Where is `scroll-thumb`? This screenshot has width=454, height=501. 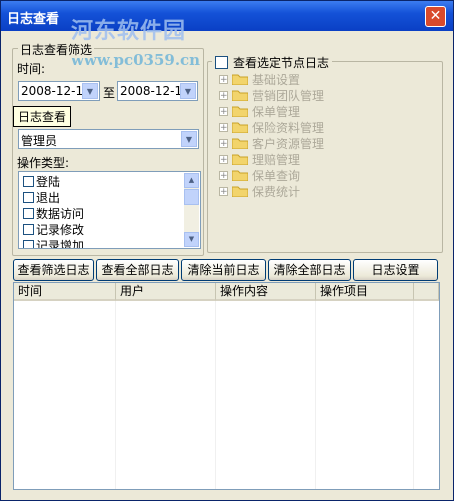 scroll-thumb is located at coordinates (191, 197).